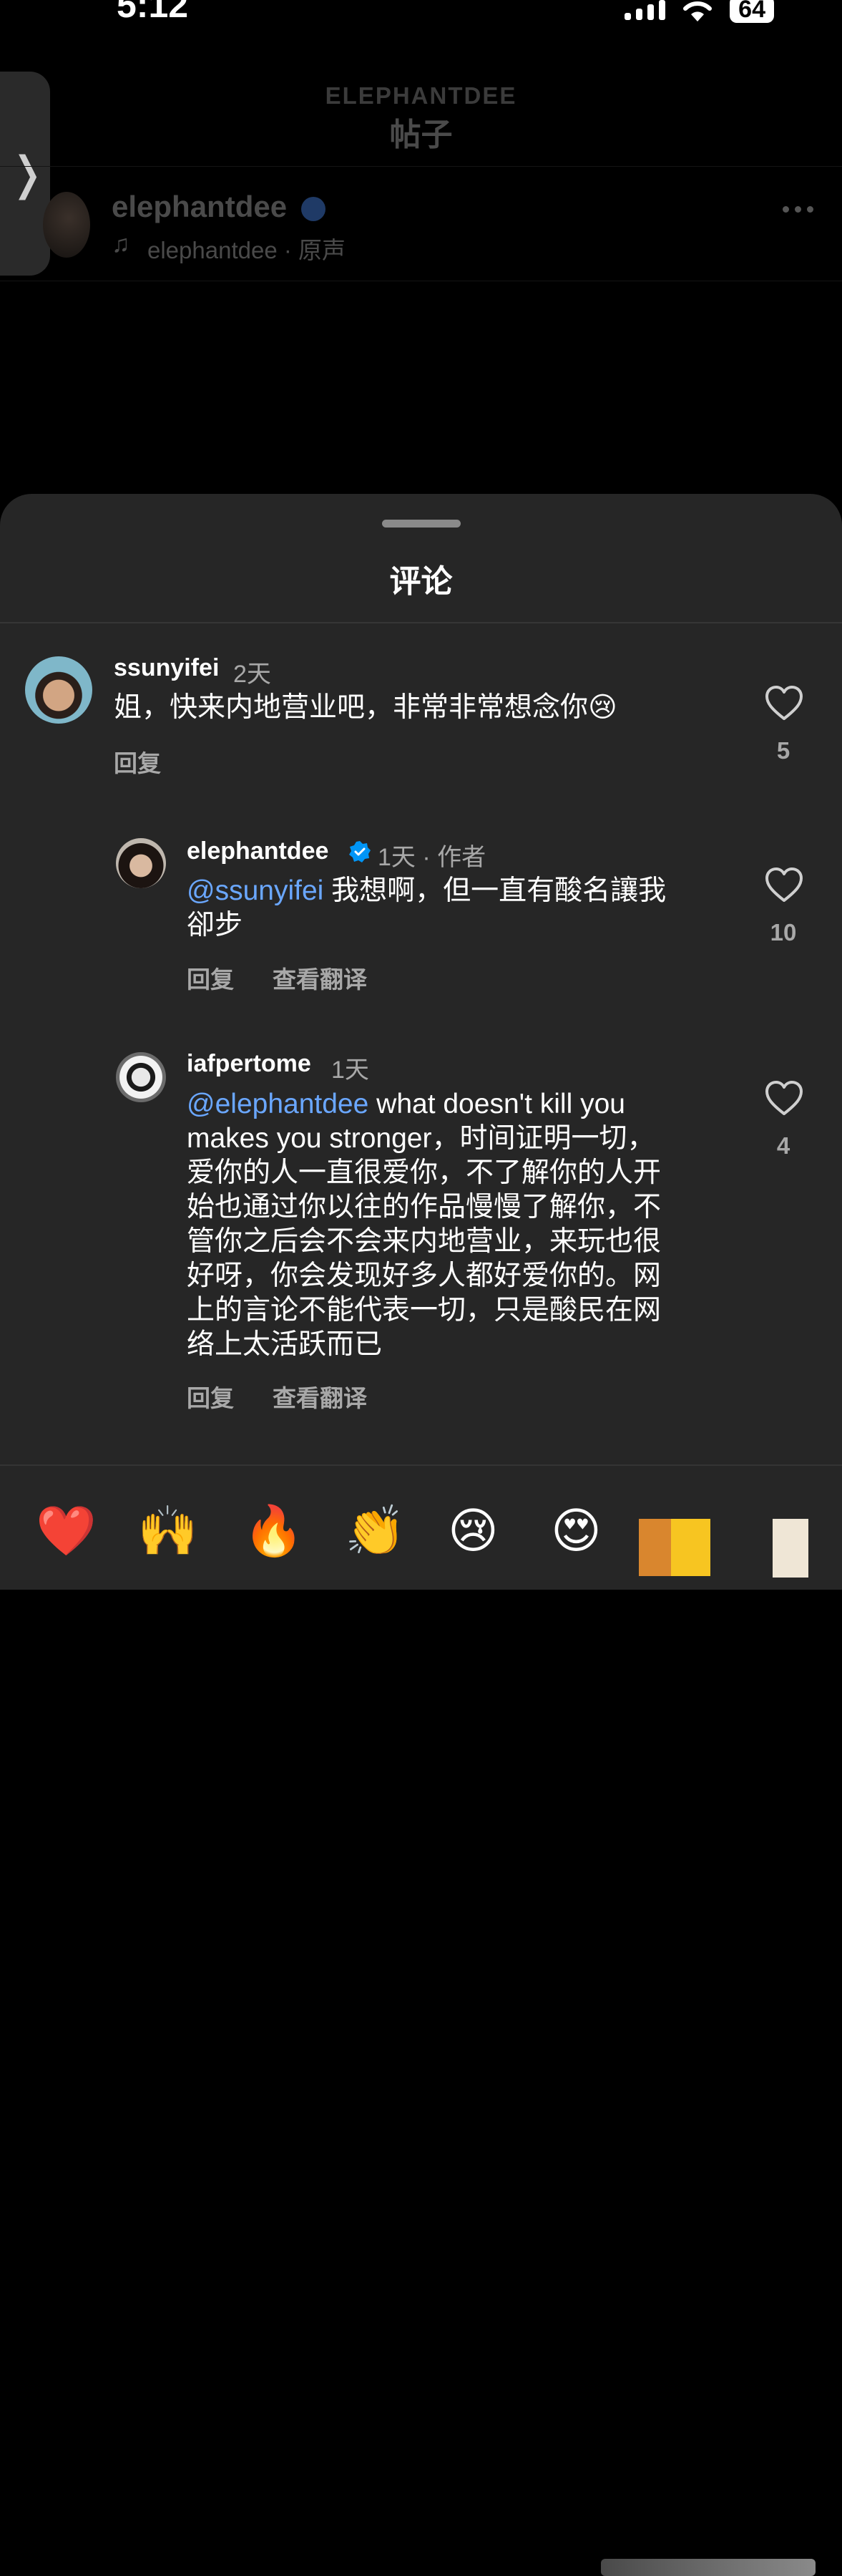  Describe the element at coordinates (646, 10) in the screenshot. I see `cellular-signal-icon` at that location.